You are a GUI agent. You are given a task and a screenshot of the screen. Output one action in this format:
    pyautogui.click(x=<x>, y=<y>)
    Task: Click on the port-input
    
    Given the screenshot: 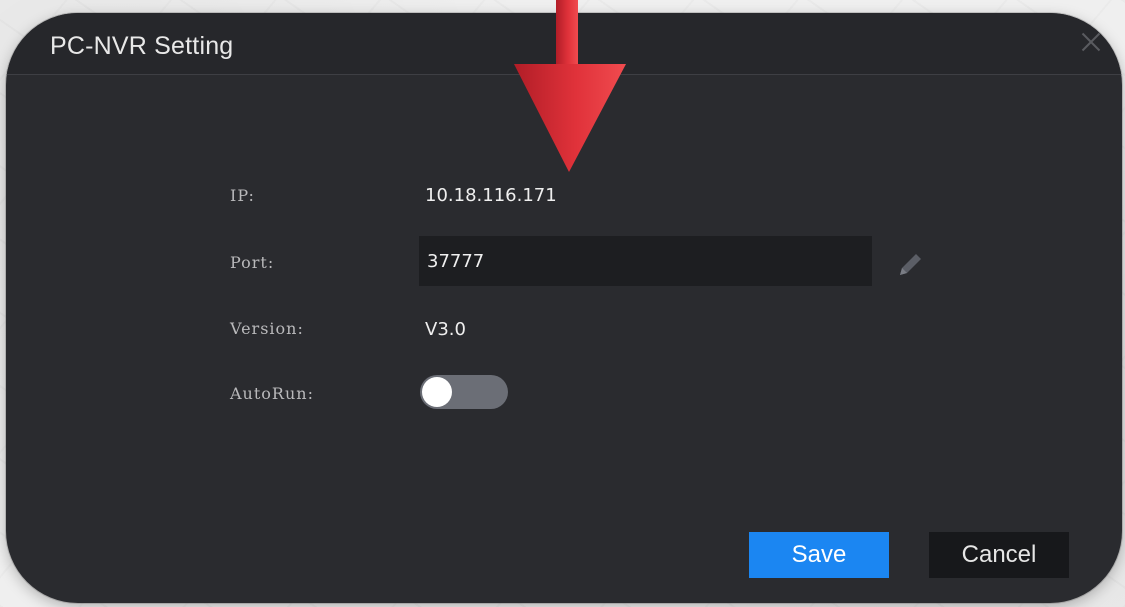 What is the action you would take?
    pyautogui.click(x=645, y=261)
    